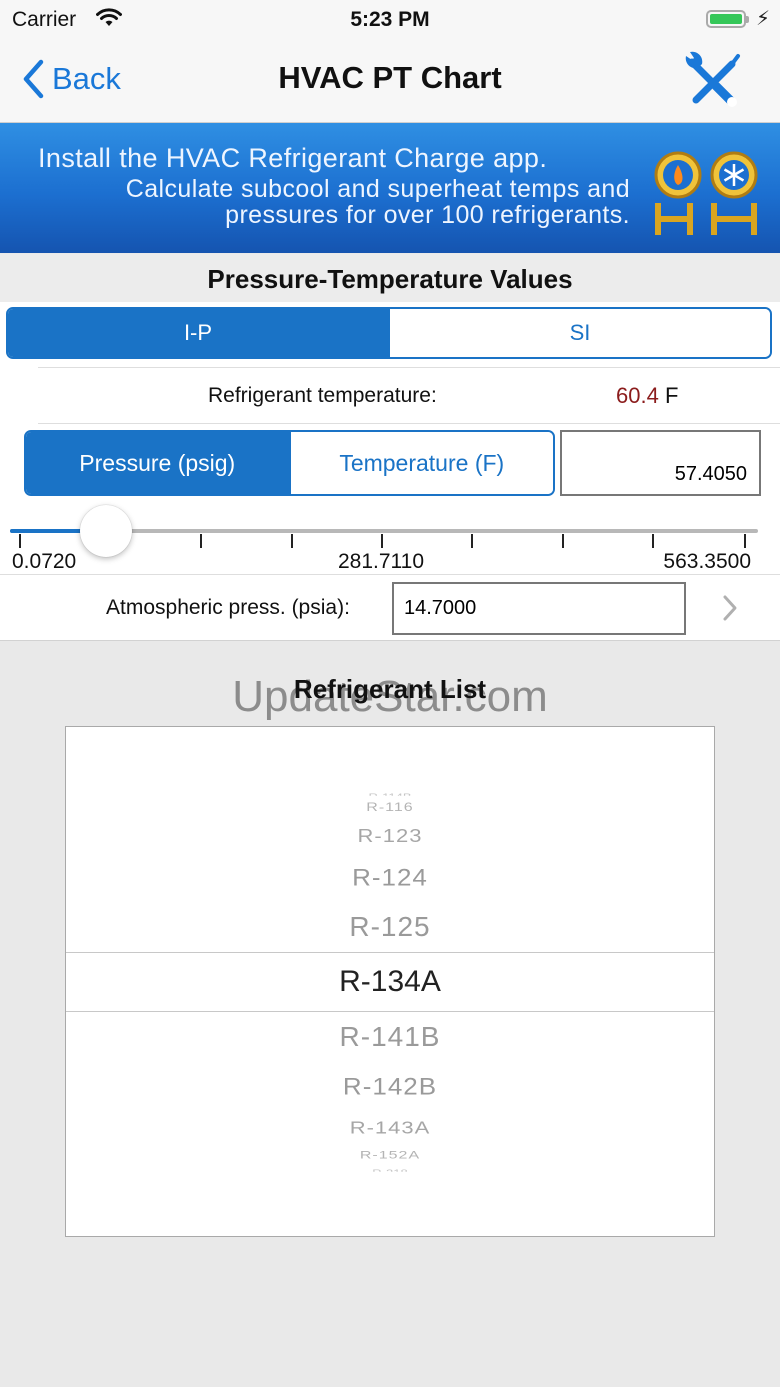 The height and width of the screenshot is (1387, 780). I want to click on tab-si: SI, so click(579, 333).